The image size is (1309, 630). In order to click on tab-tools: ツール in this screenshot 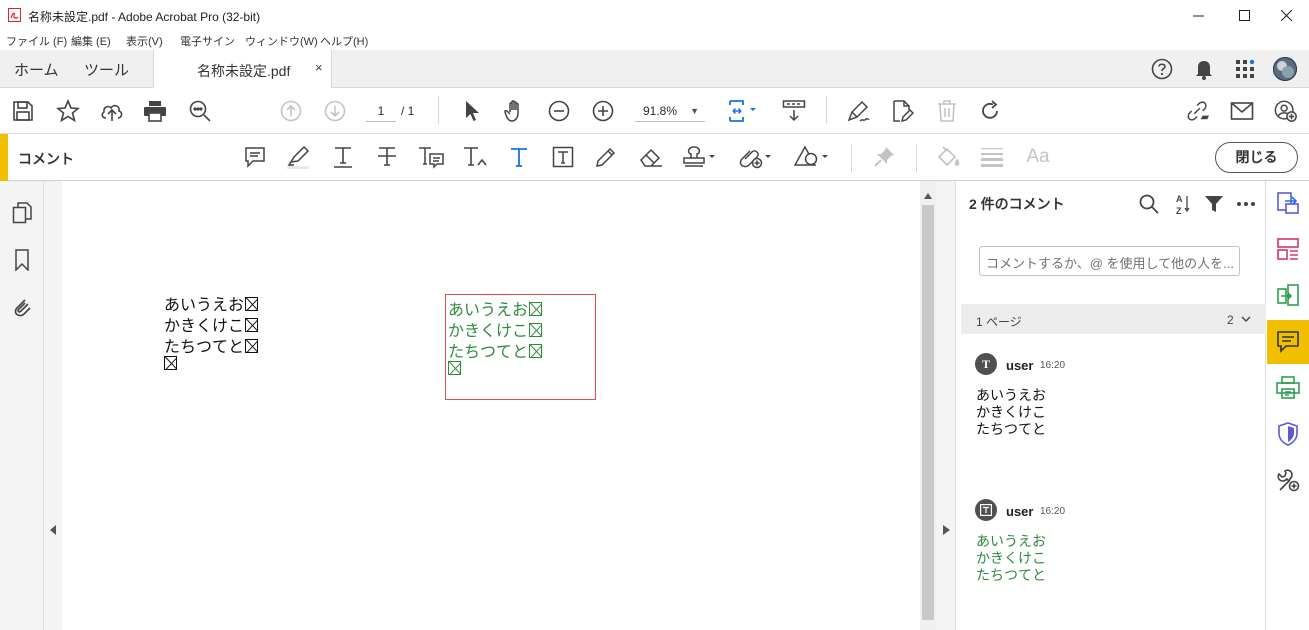, I will do `click(106, 69)`.